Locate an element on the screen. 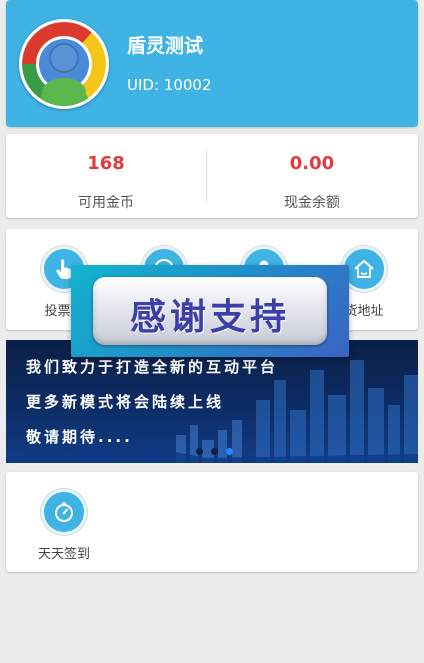 Image resolution: width=424 pixels, height=663 pixels. banner-line-2: 更多新模式将会陆续上线 is located at coordinates (125, 402).